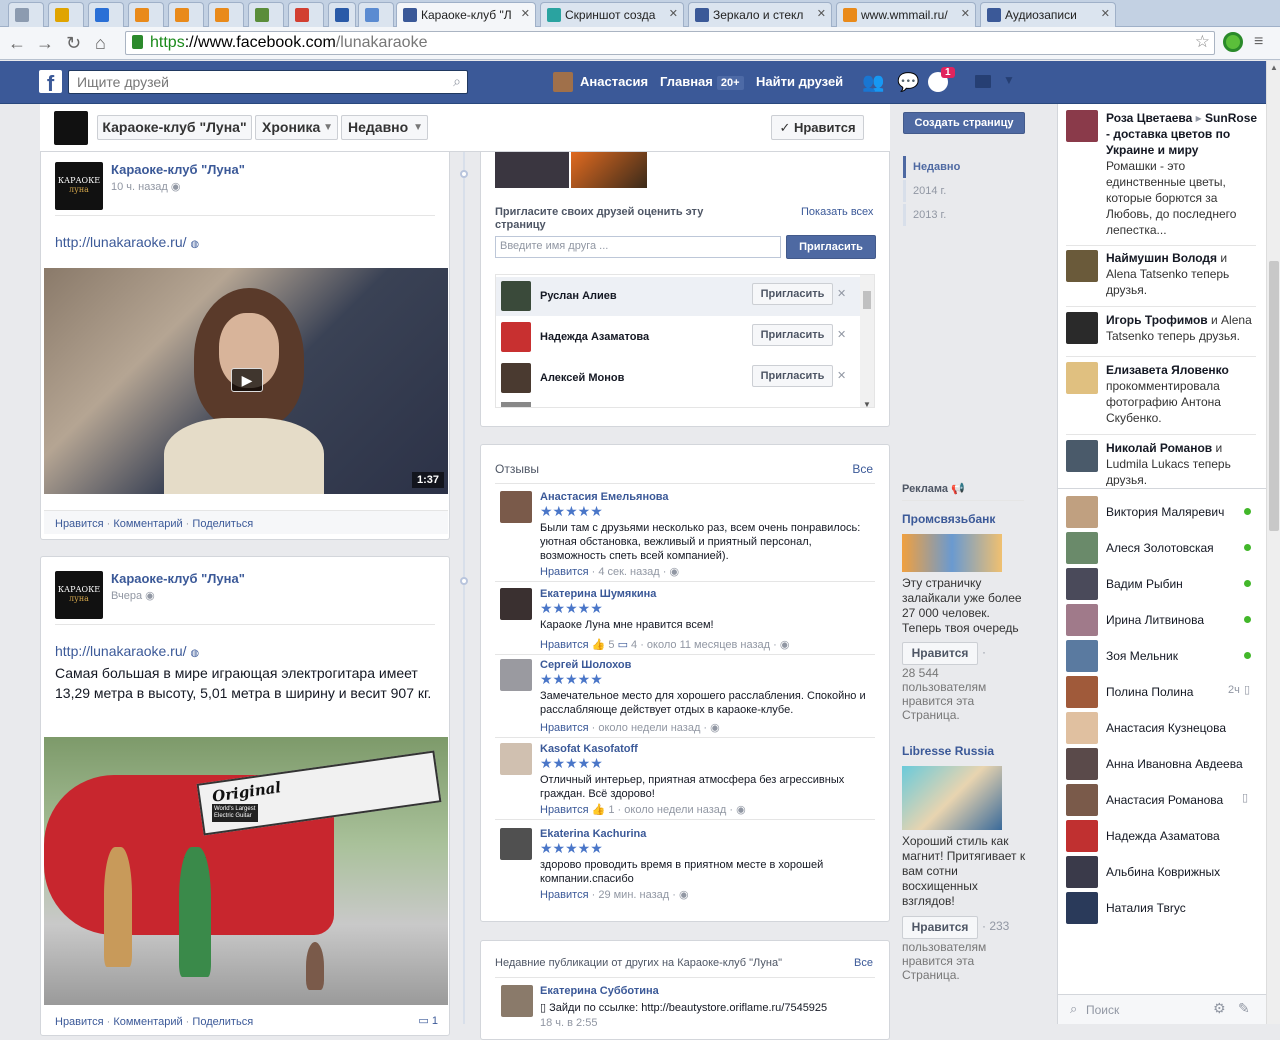 The image size is (1280, 1040). Describe the element at coordinates (582, 378) in the screenshot. I see `friend-name: Алексей Монов` at that location.